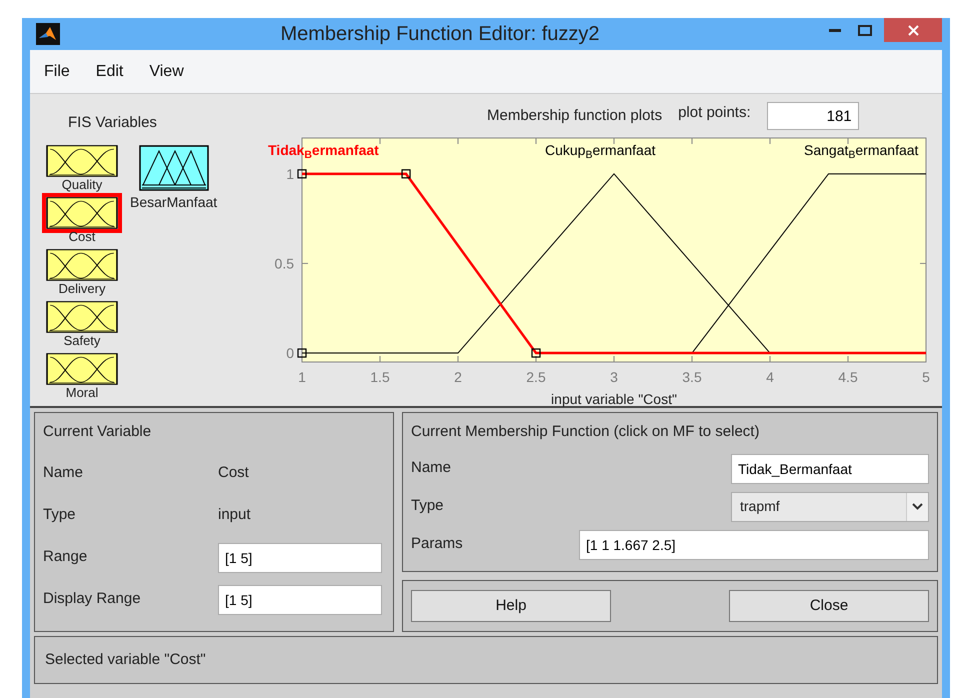 The width and height of the screenshot is (954, 698). What do you see at coordinates (536, 377) in the screenshot?
I see `x-tick-label: 2.5` at bounding box center [536, 377].